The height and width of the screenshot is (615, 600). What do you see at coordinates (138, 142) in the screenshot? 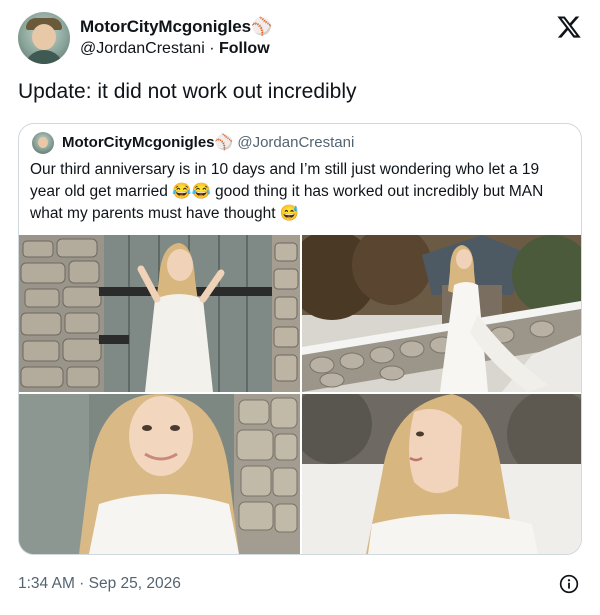
I see `quoted-display-name: MotorCityMcgonigles` at bounding box center [138, 142].